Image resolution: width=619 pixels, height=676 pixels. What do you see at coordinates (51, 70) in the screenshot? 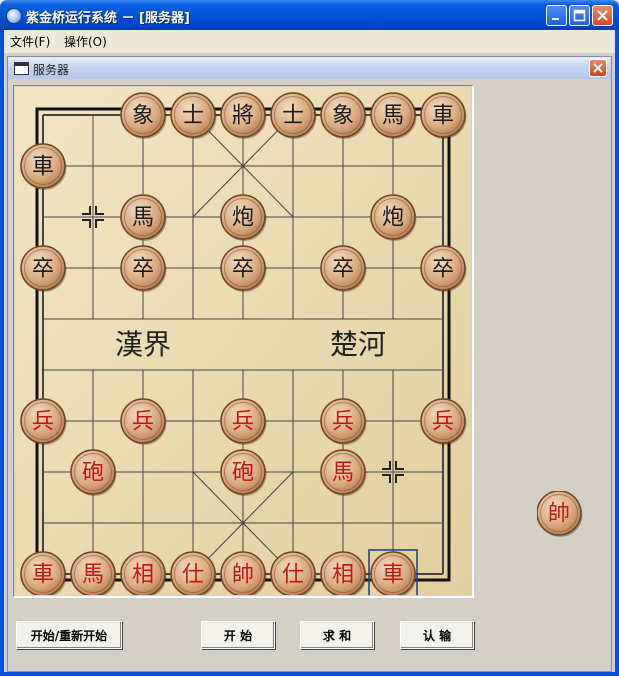
I see `child-window-title: 服务器` at bounding box center [51, 70].